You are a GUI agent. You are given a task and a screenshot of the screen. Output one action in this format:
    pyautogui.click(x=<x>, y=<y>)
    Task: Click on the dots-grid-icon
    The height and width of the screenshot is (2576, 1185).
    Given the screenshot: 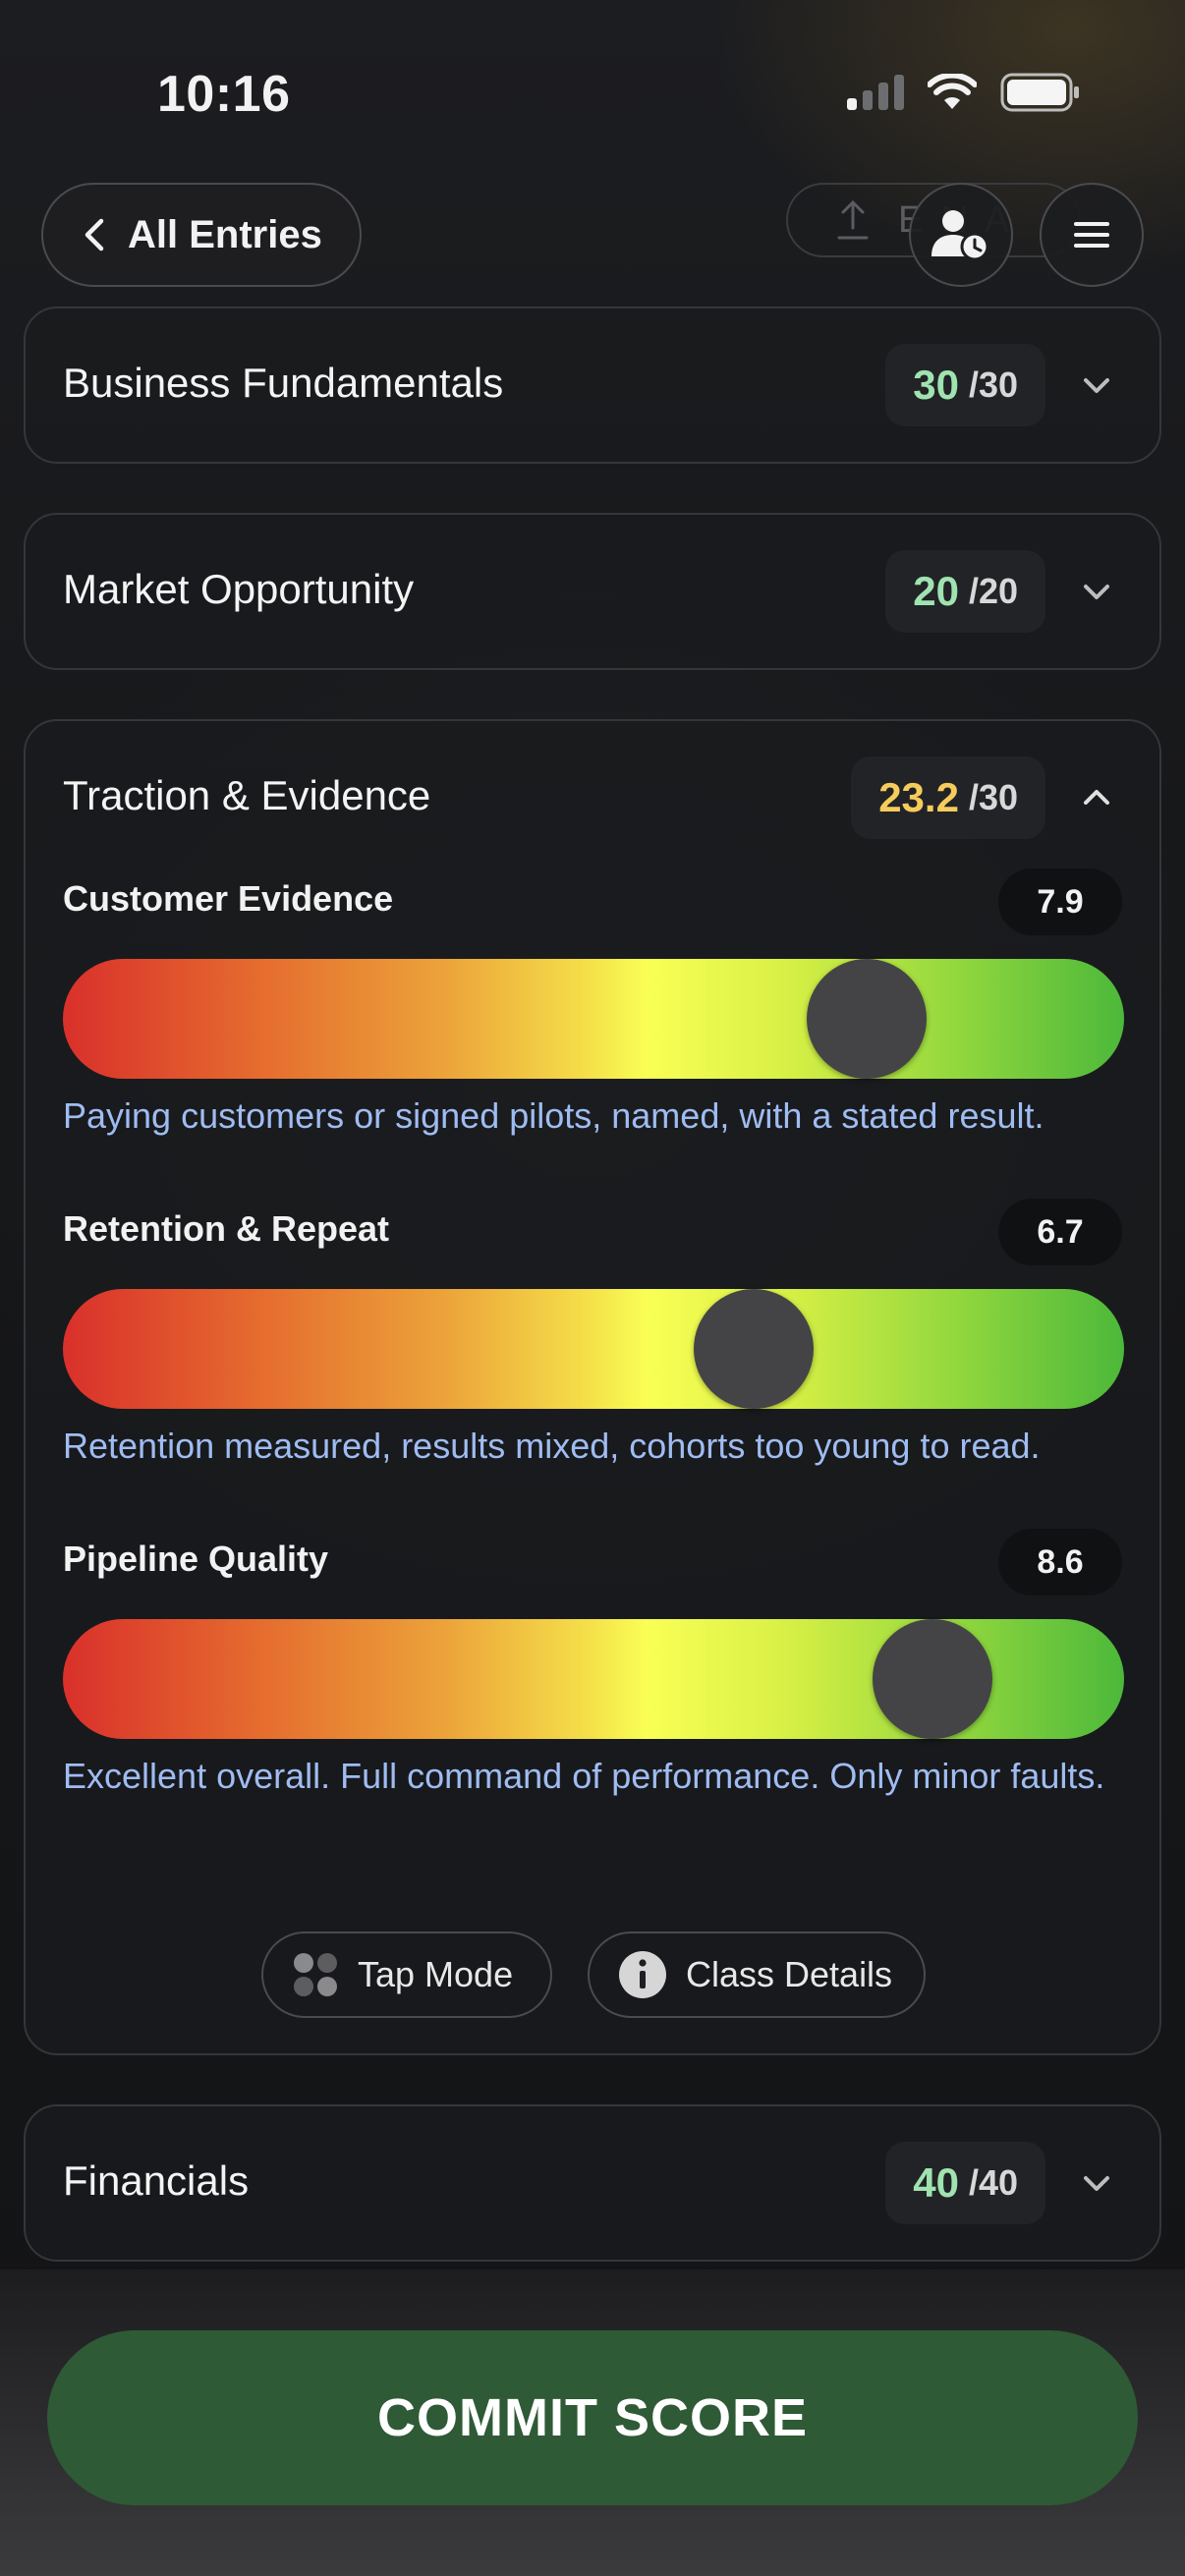 What is the action you would take?
    pyautogui.click(x=316, y=1974)
    